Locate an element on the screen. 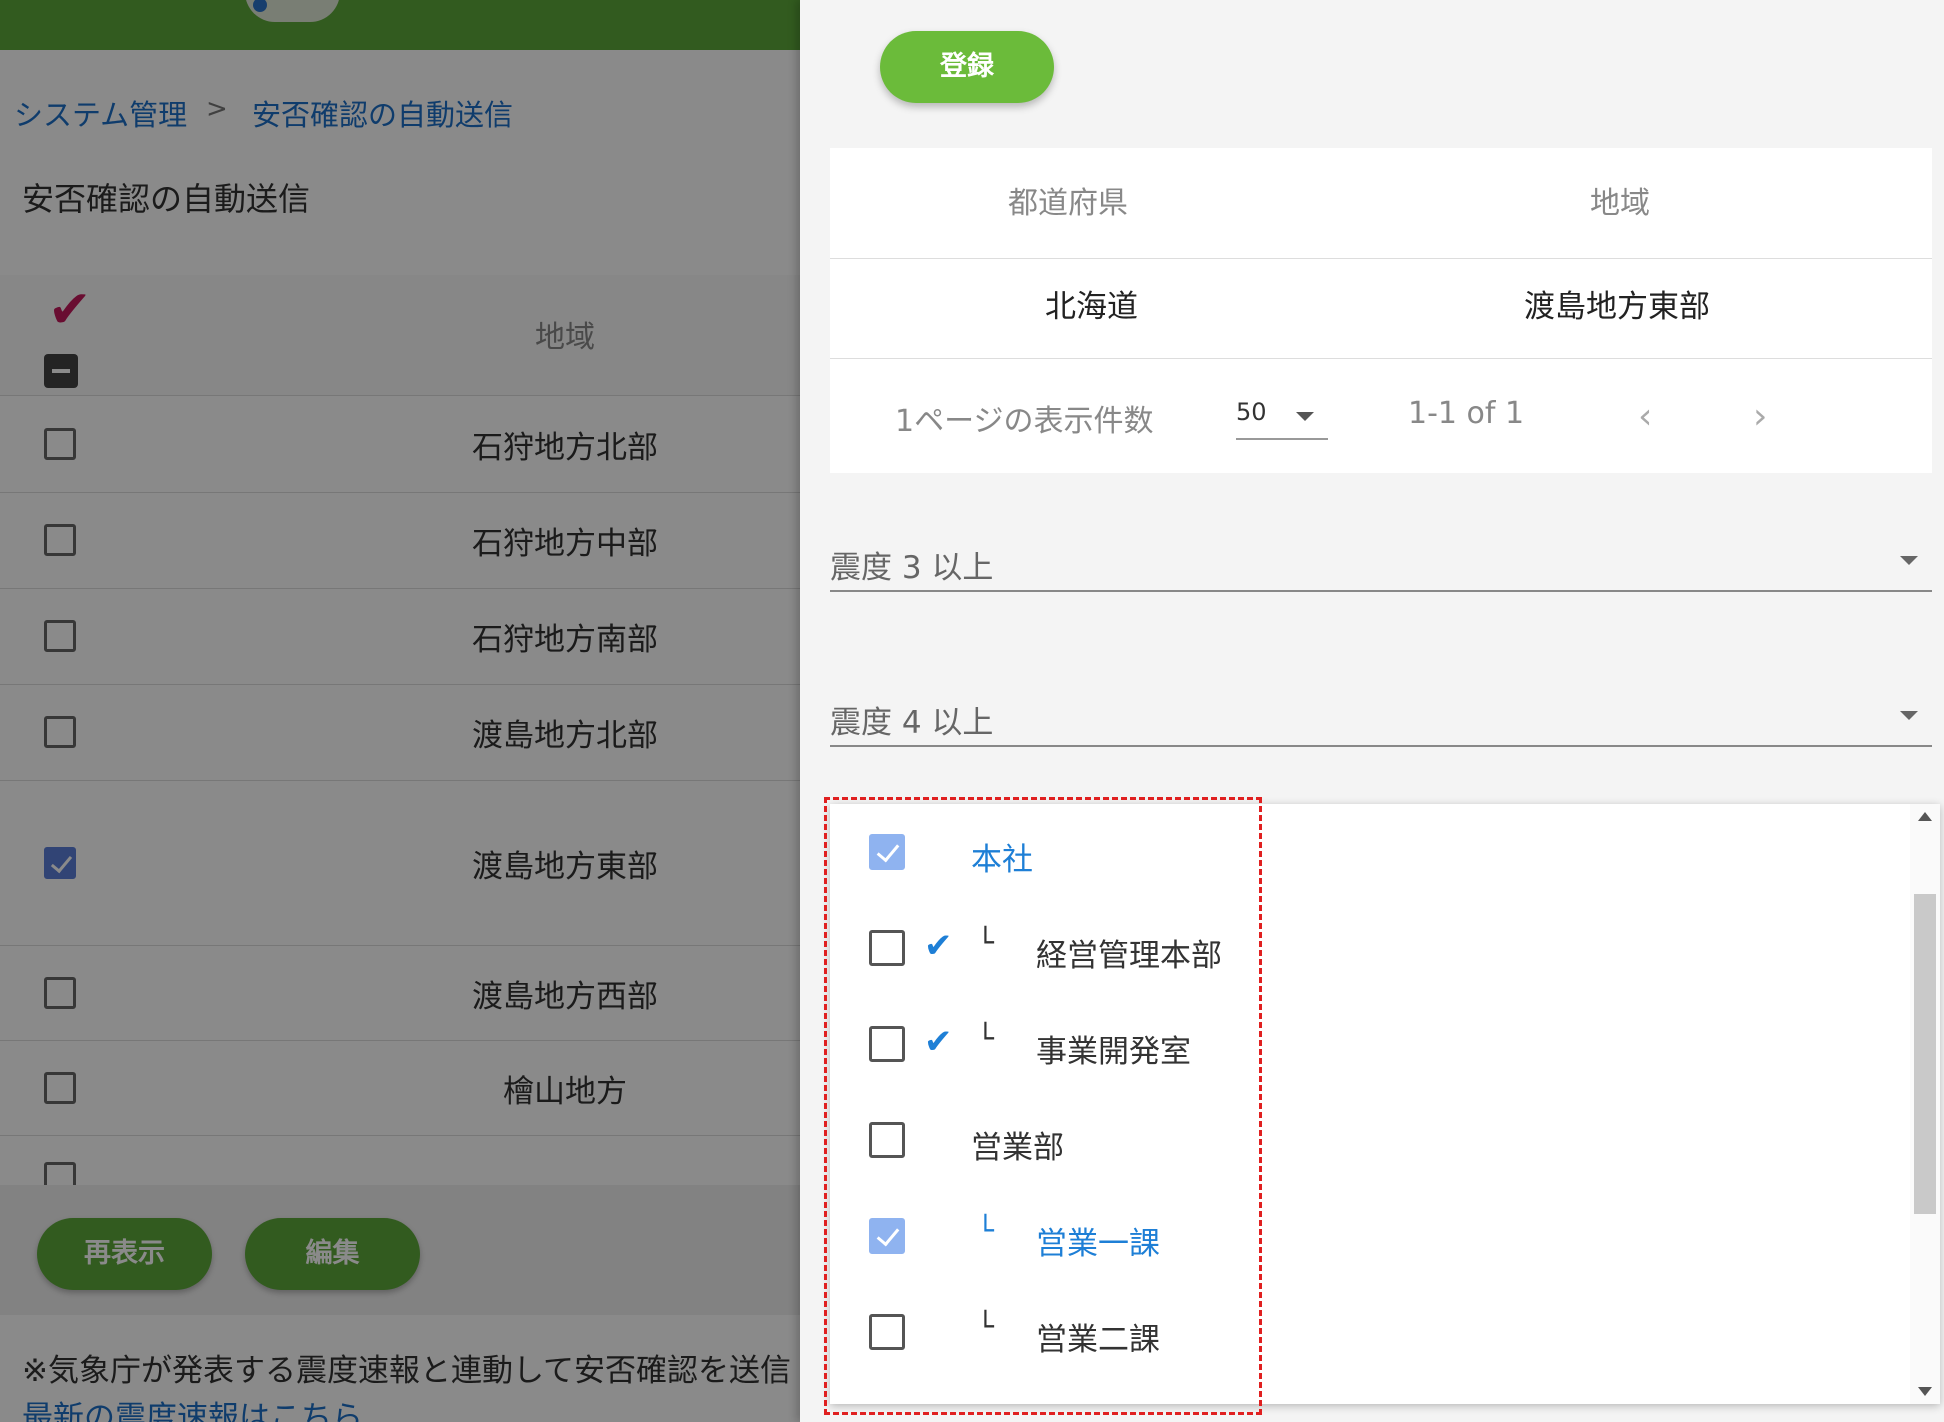 Image resolution: width=1944 pixels, height=1422 pixels. prev-page-icon: ‹ is located at coordinates (1645, 416).